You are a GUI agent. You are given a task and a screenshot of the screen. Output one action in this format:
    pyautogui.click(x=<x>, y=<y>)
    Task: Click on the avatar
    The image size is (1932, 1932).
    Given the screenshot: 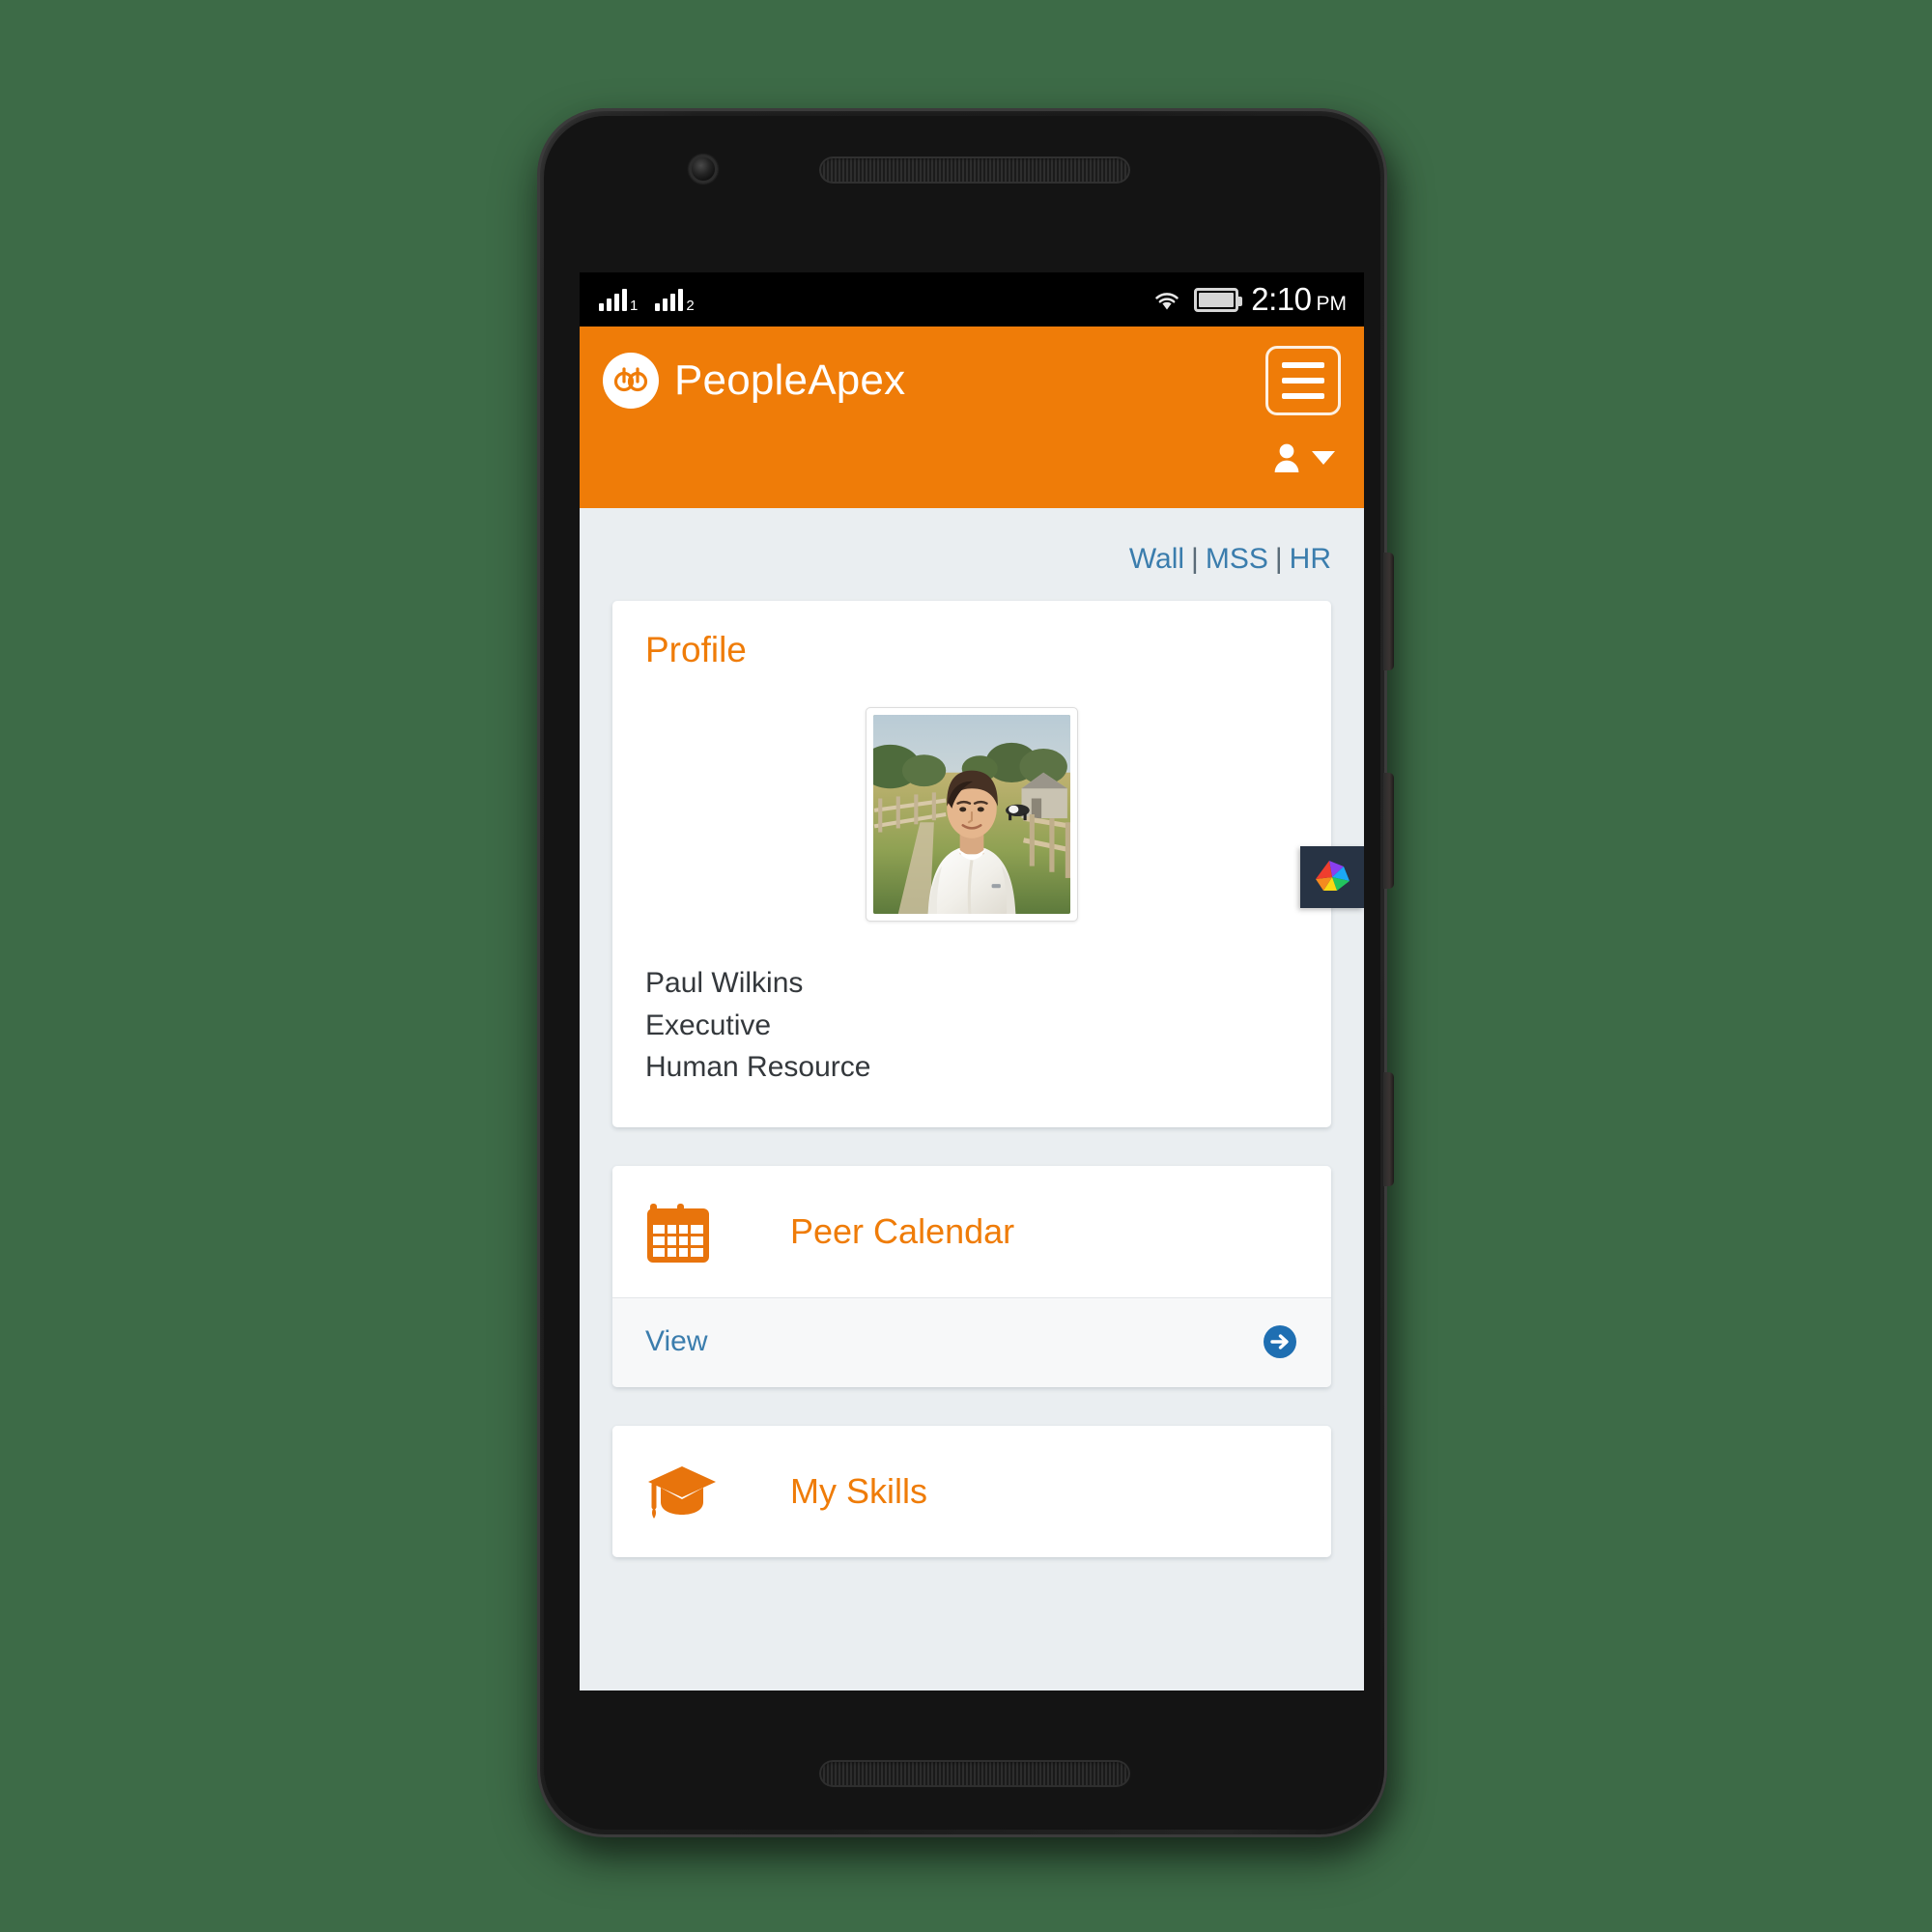 What is the action you would take?
    pyautogui.click(x=971, y=814)
    